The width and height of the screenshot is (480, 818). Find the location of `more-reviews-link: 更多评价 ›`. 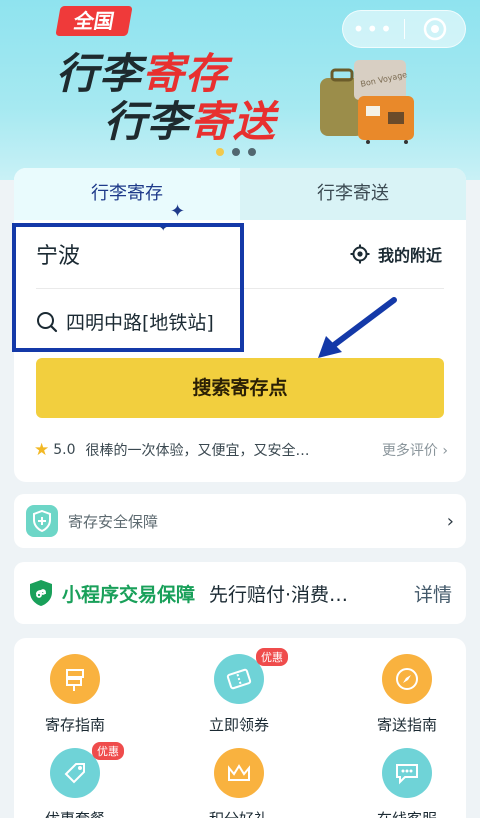

more-reviews-link: 更多评价 › is located at coordinates (415, 450).